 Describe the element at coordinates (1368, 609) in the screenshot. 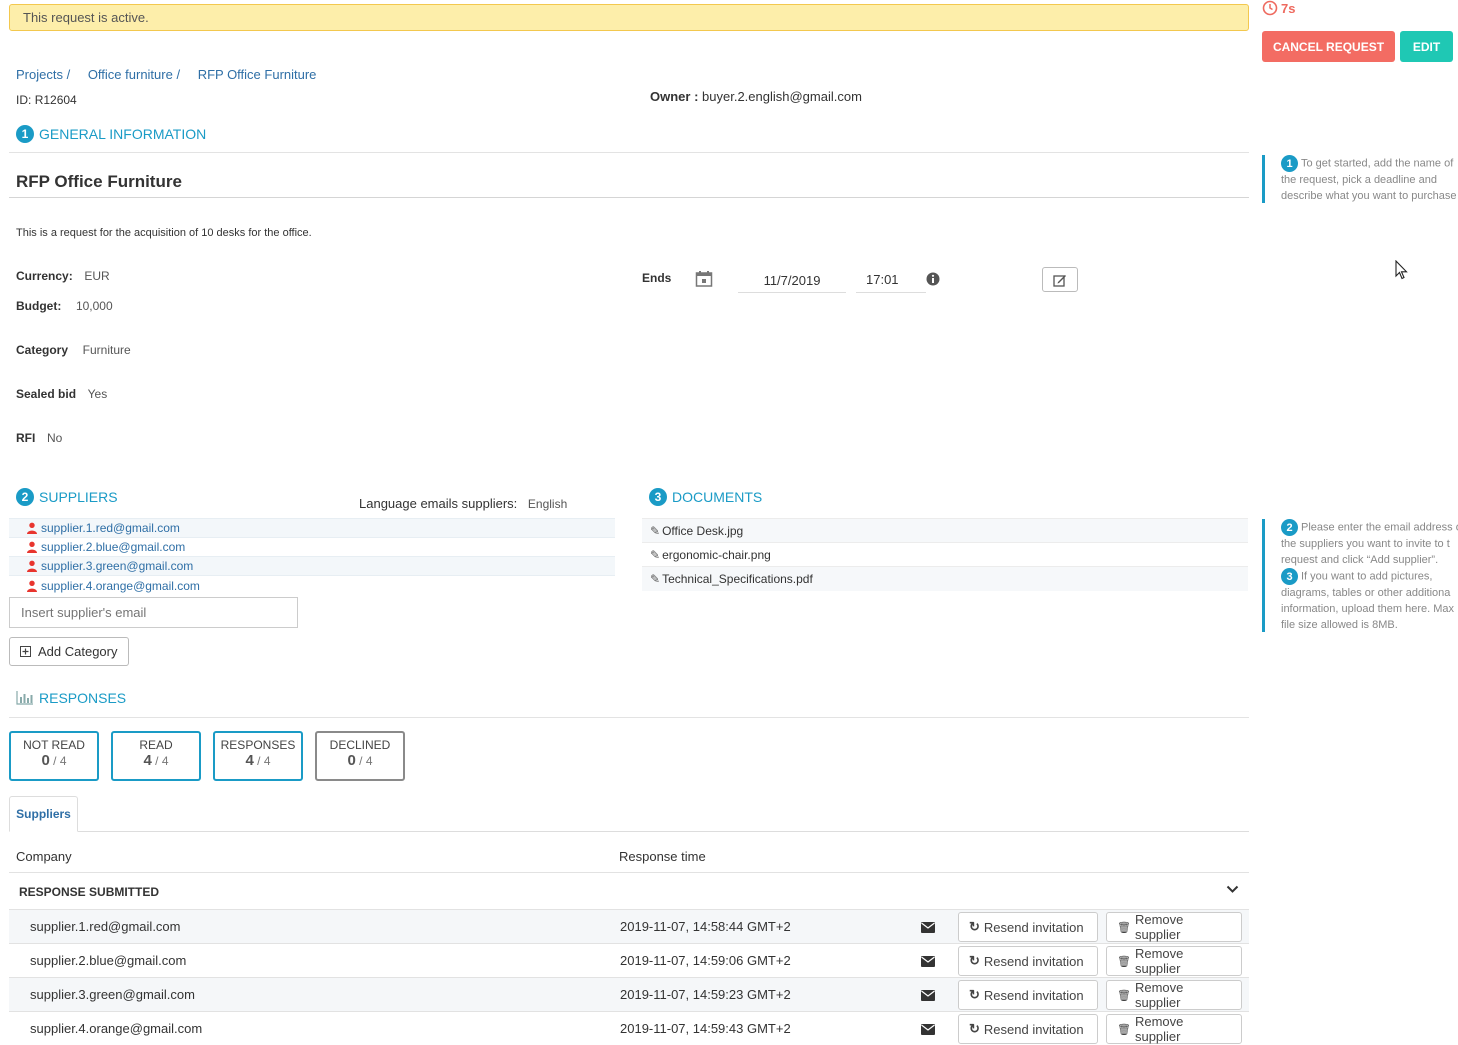

I see `tip-text: information, upload them here. Max` at that location.